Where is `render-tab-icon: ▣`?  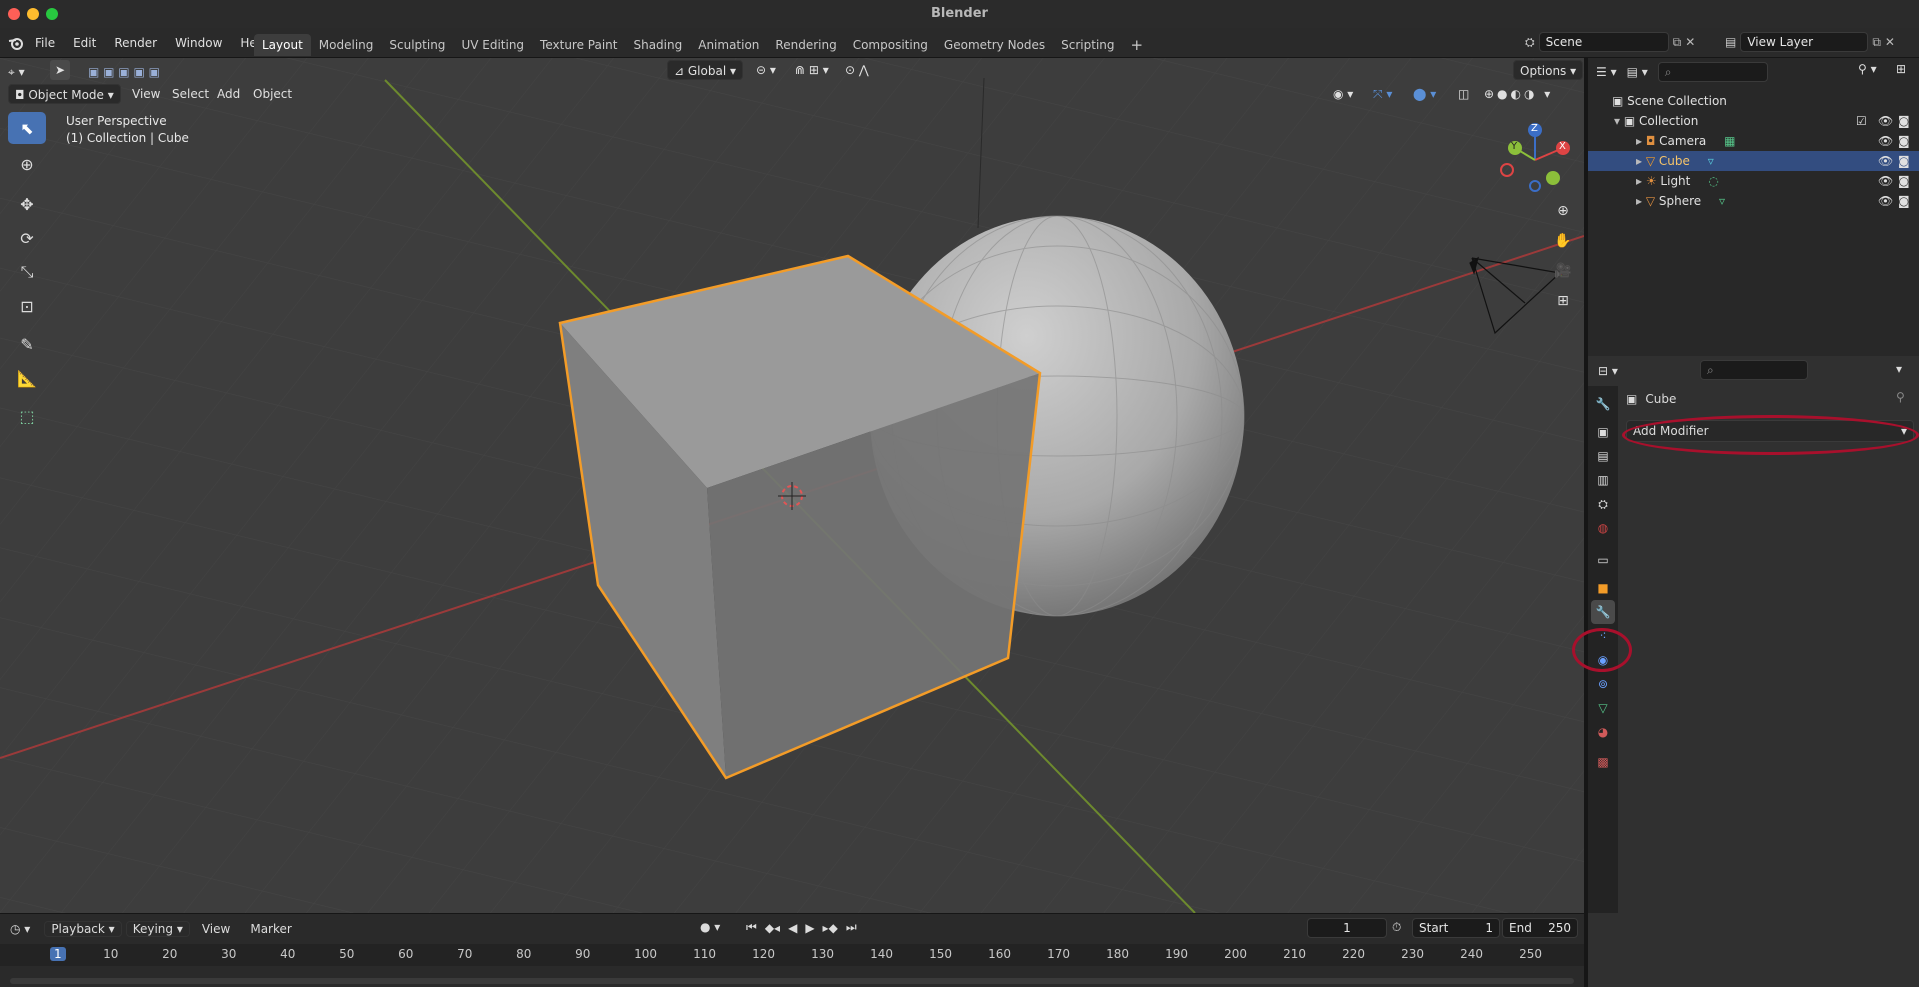
render-tab-icon: ▣ is located at coordinates (1603, 432).